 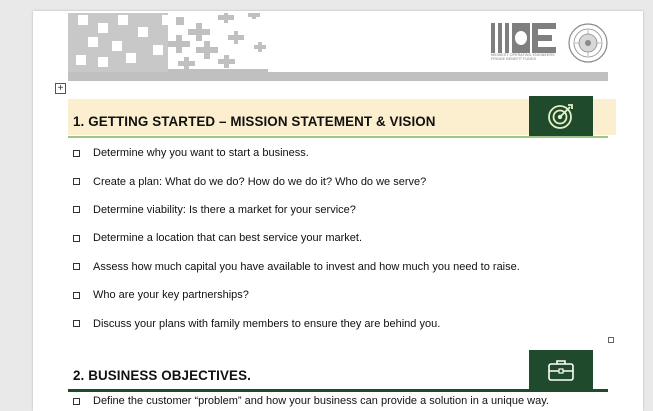 I want to click on target-icon, so click(x=560, y=116).